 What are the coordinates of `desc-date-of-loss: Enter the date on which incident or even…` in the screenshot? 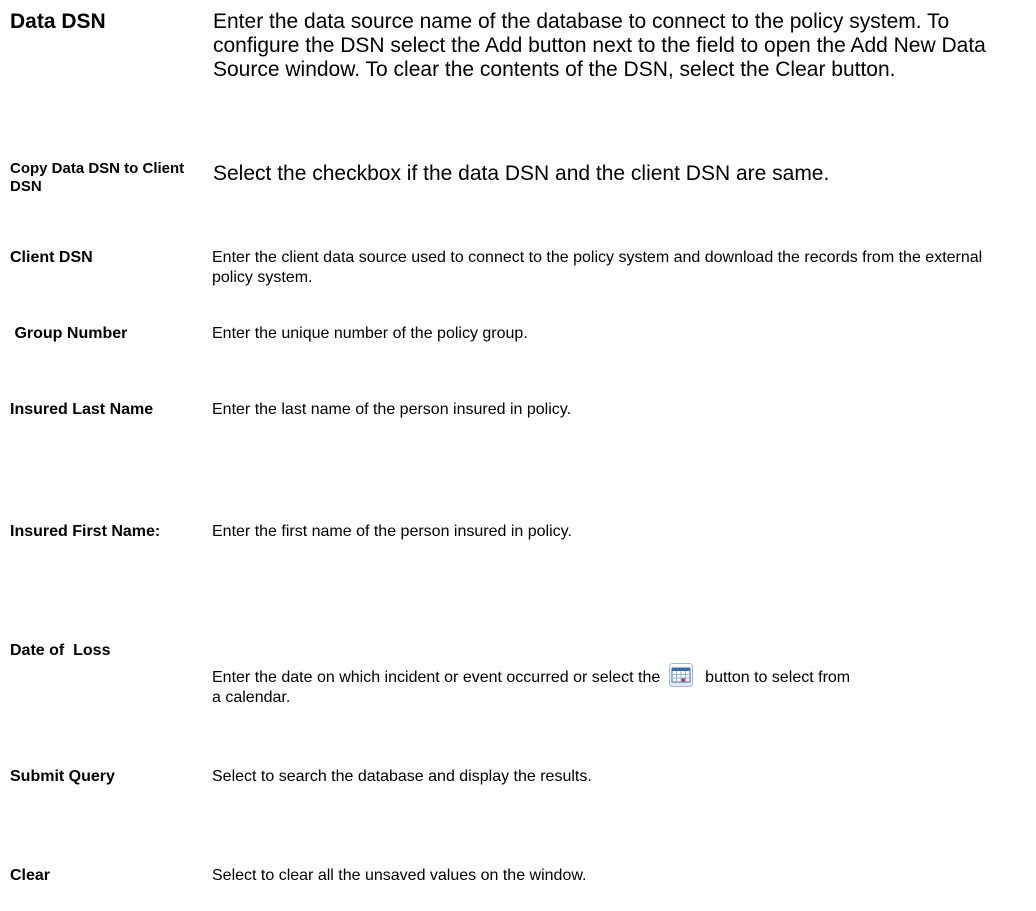 It's located at (532, 685).